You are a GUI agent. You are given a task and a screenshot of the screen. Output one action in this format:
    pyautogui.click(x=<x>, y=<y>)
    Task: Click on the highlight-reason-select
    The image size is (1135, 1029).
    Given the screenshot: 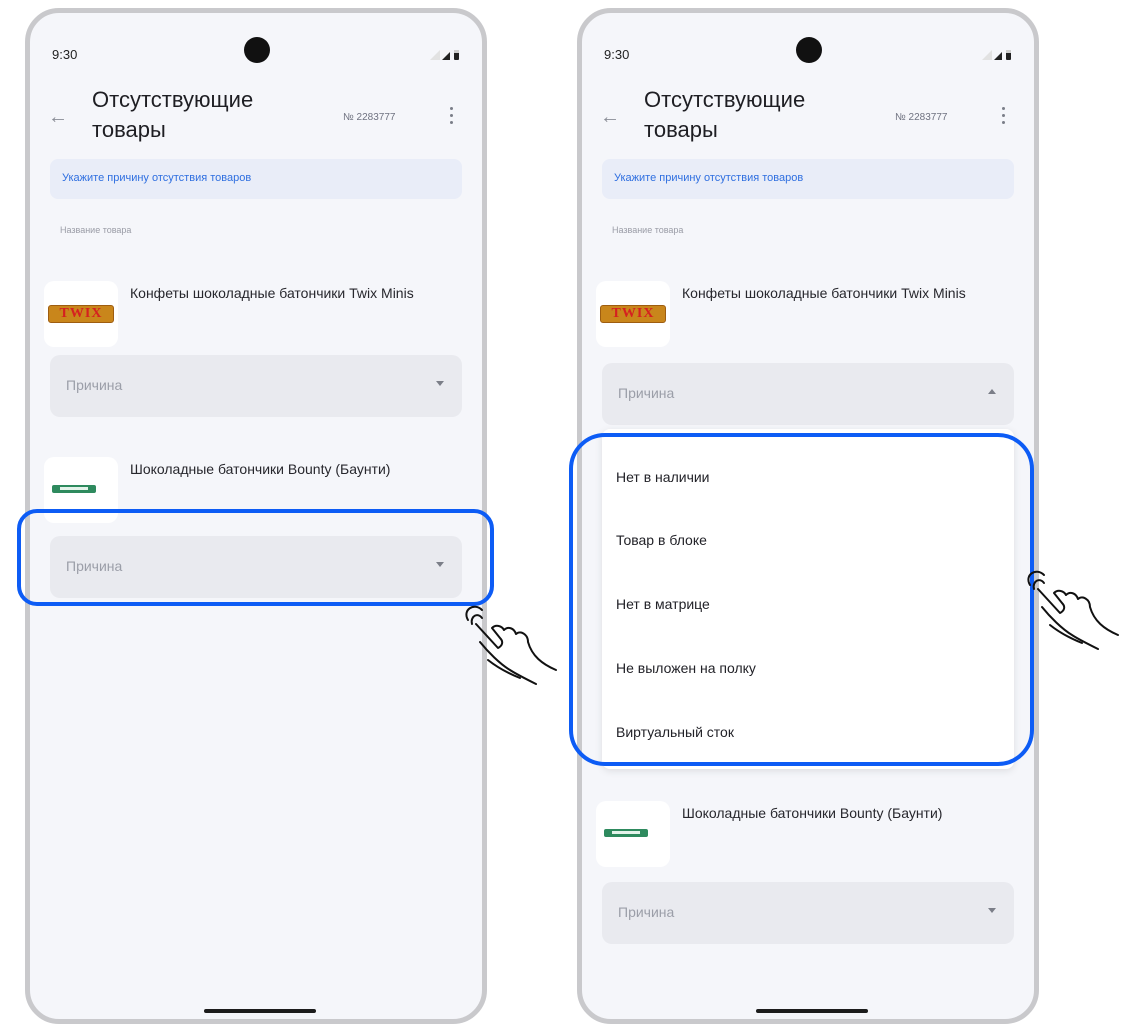 What is the action you would take?
    pyautogui.click(x=255, y=557)
    